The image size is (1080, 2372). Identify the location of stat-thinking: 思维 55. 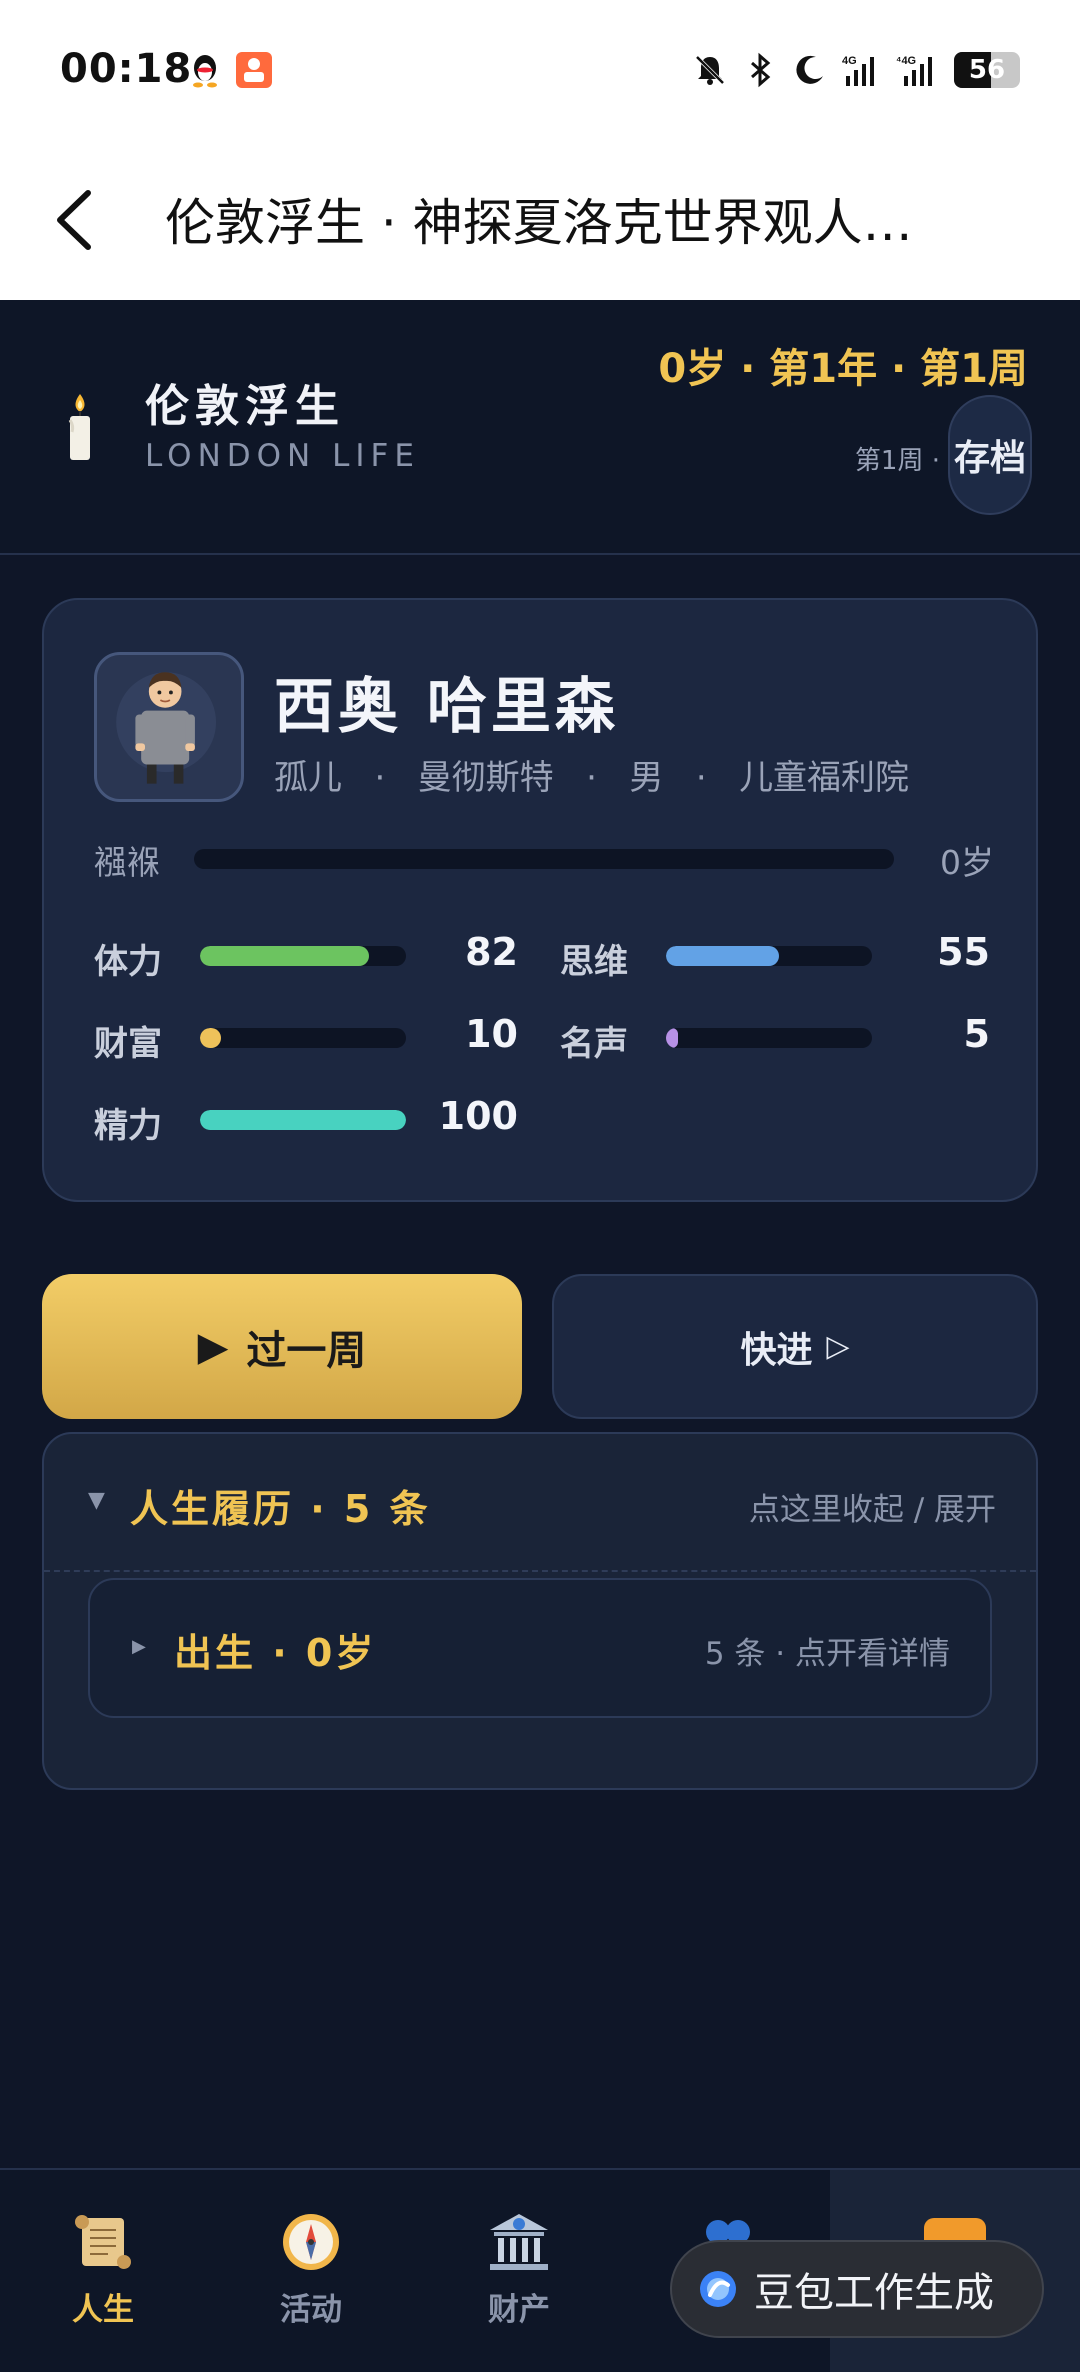
(775, 956).